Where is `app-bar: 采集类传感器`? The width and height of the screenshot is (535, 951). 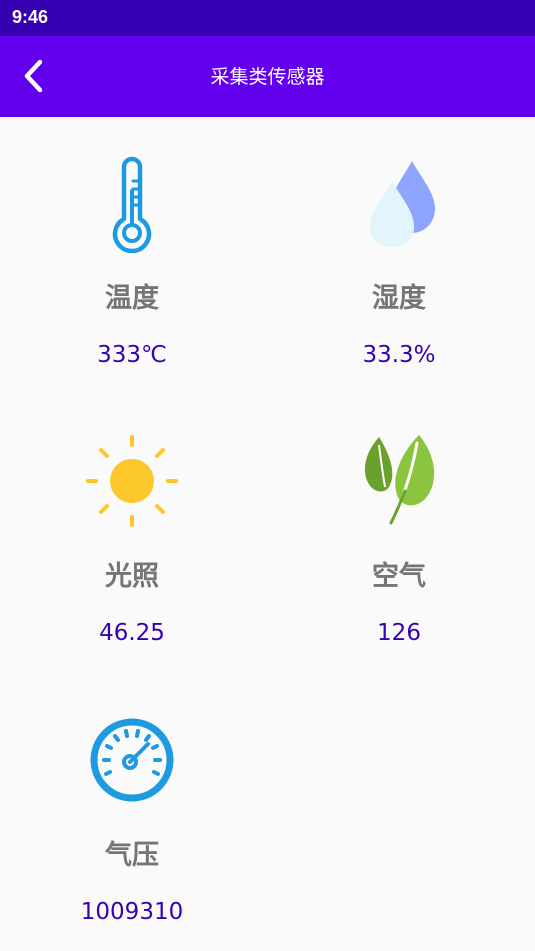
app-bar: 采集类传感器 is located at coordinates (267, 76).